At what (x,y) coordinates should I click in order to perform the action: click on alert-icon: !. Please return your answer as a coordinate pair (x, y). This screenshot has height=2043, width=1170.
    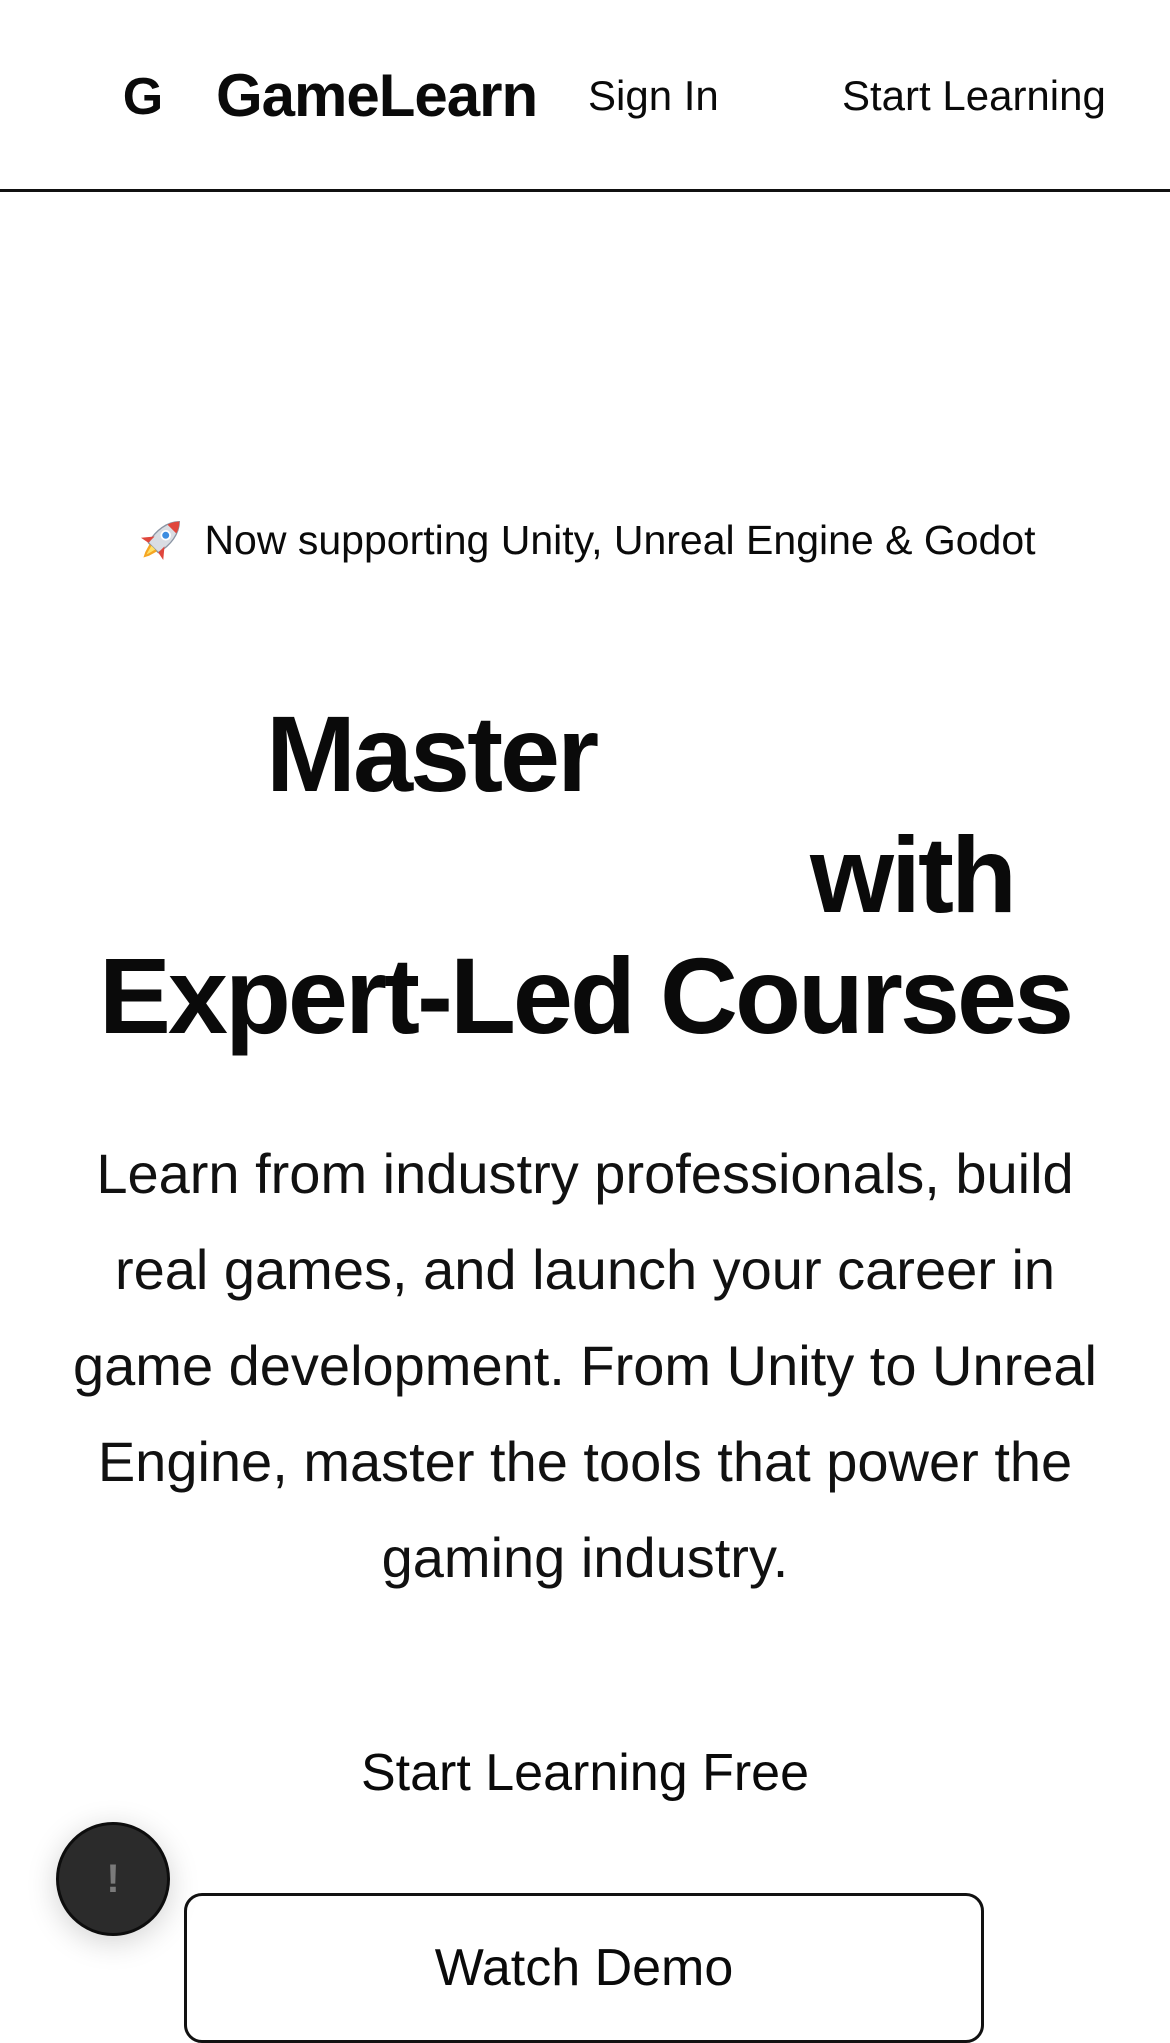
    Looking at the image, I should click on (113, 1879).